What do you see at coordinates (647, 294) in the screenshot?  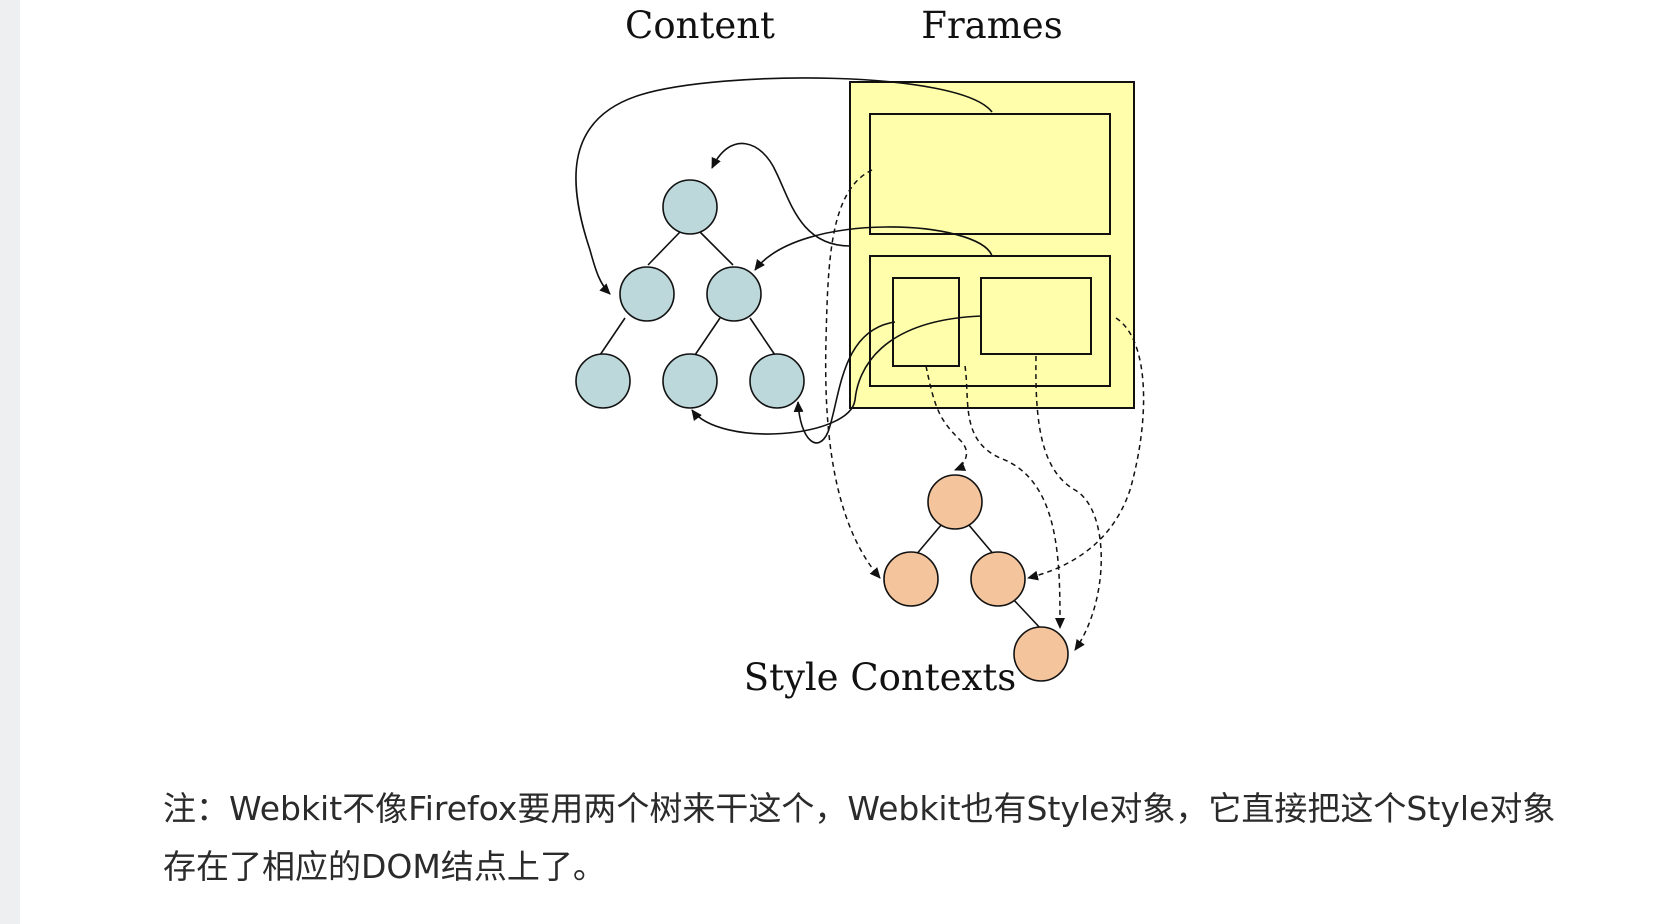 I see `content-node-left` at bounding box center [647, 294].